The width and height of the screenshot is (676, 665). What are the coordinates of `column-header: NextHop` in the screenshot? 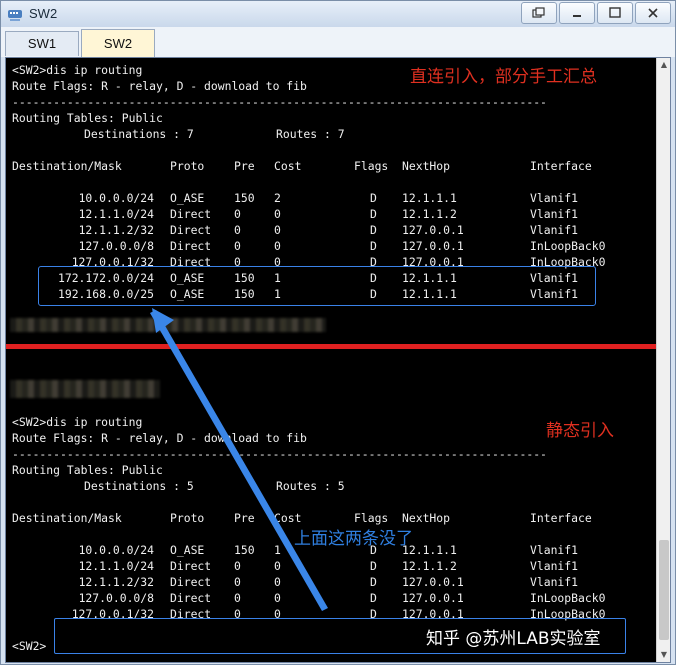 It's located at (426, 166).